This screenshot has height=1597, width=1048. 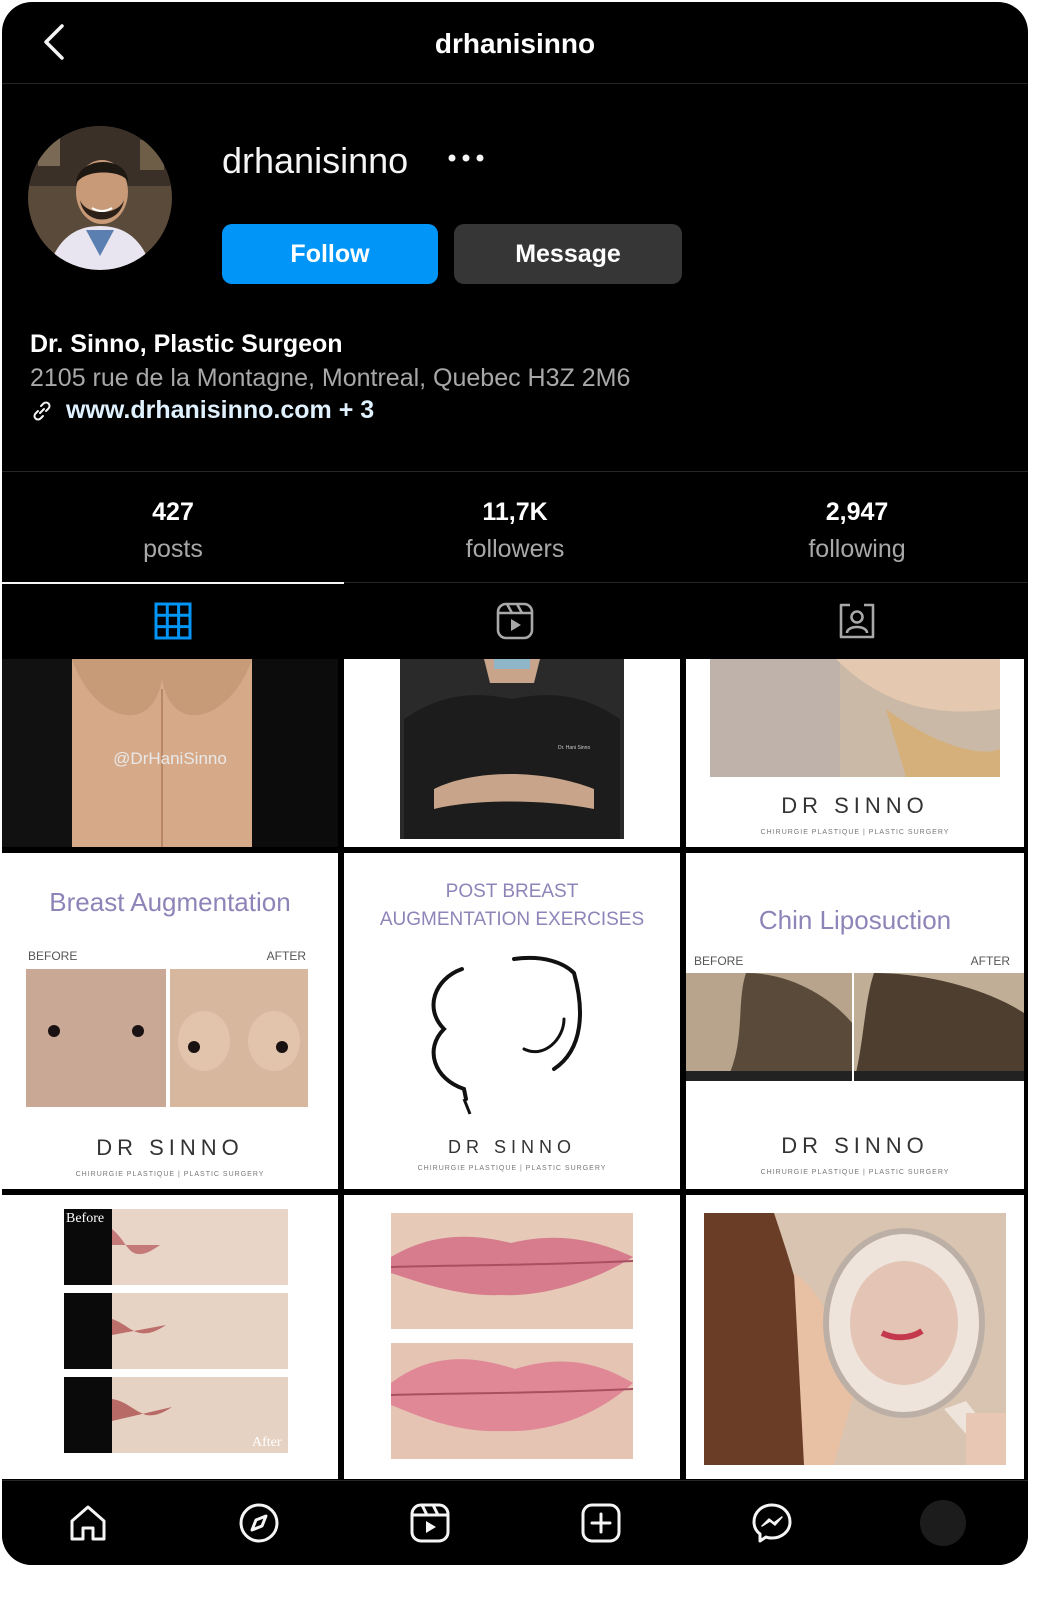 I want to click on stat-posts: 427 posts, so click(x=173, y=527).